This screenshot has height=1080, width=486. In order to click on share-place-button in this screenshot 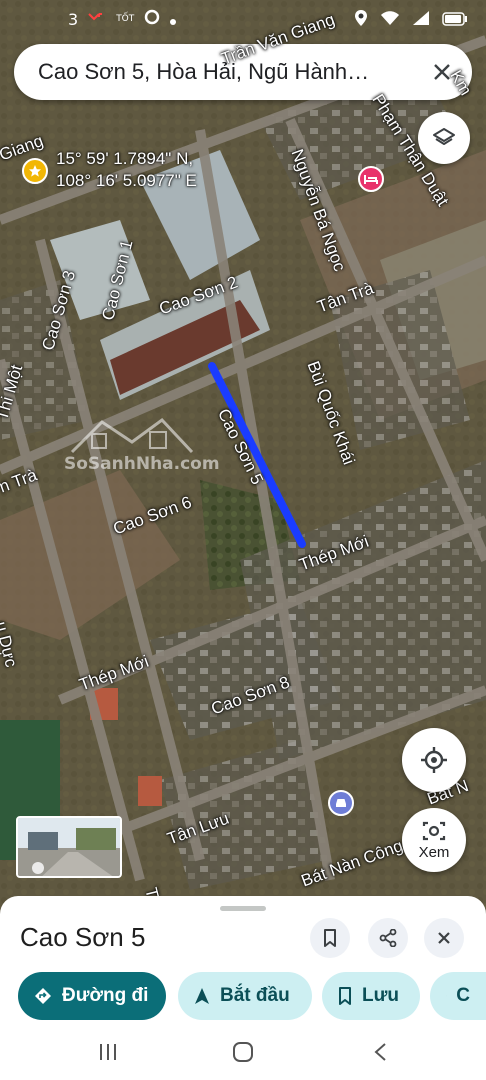, I will do `click(388, 938)`.